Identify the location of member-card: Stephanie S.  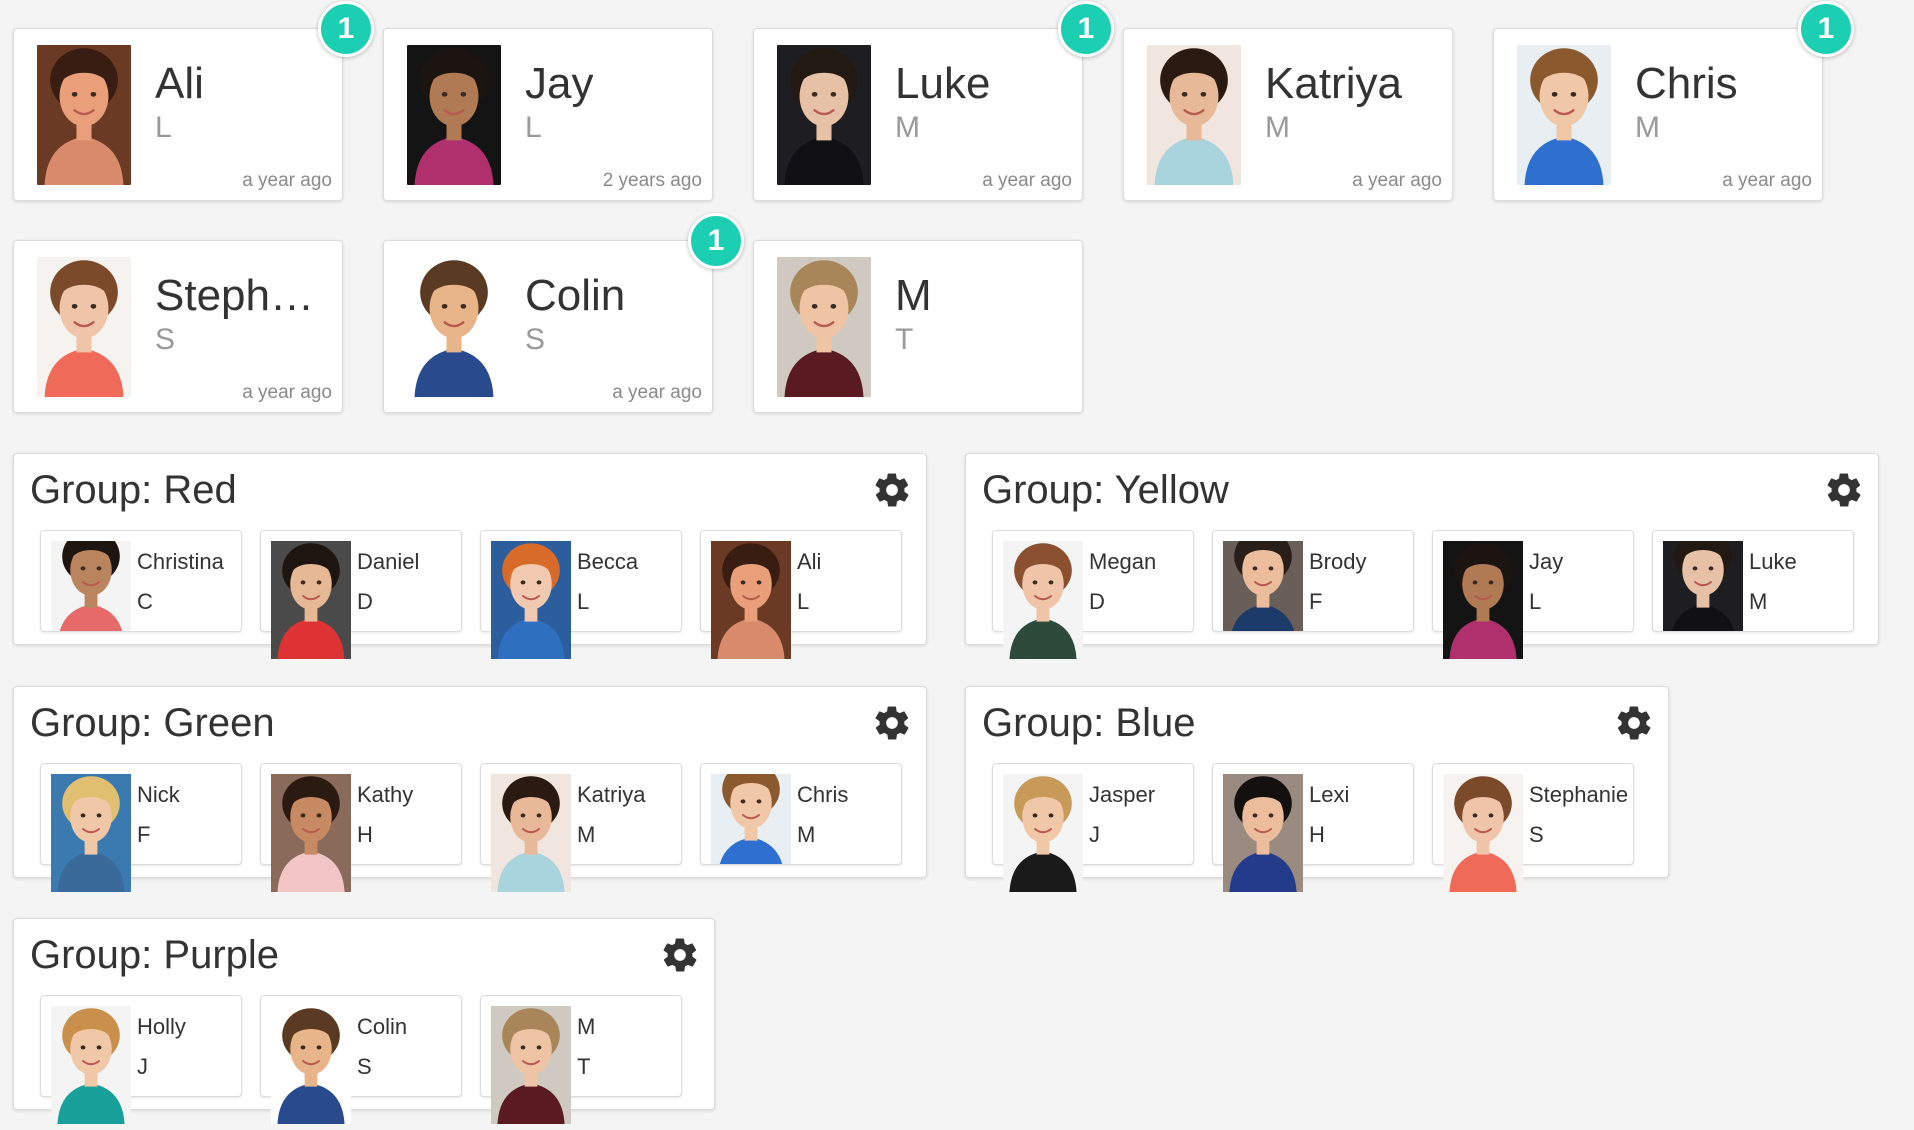
(1533, 827).